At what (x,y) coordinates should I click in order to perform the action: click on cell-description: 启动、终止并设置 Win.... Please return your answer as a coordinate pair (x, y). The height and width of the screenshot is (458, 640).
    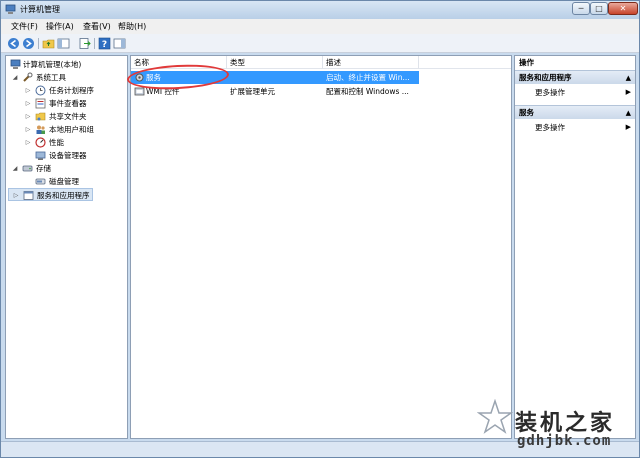
    Looking at the image, I should click on (368, 77).